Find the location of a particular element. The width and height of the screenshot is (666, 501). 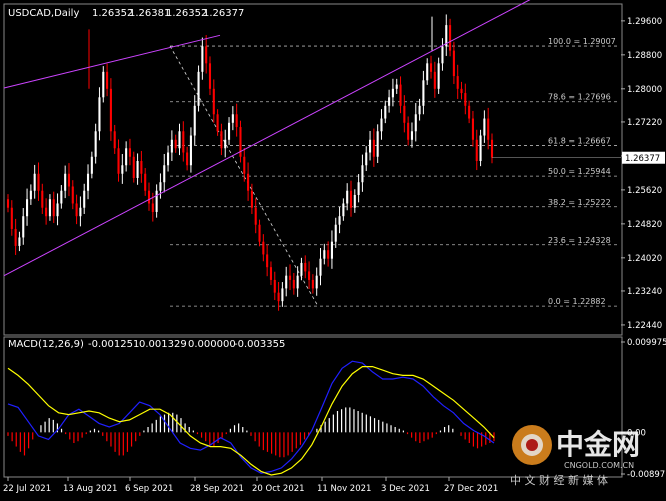

ohlc-open: 1.26352 is located at coordinates (112, 13).